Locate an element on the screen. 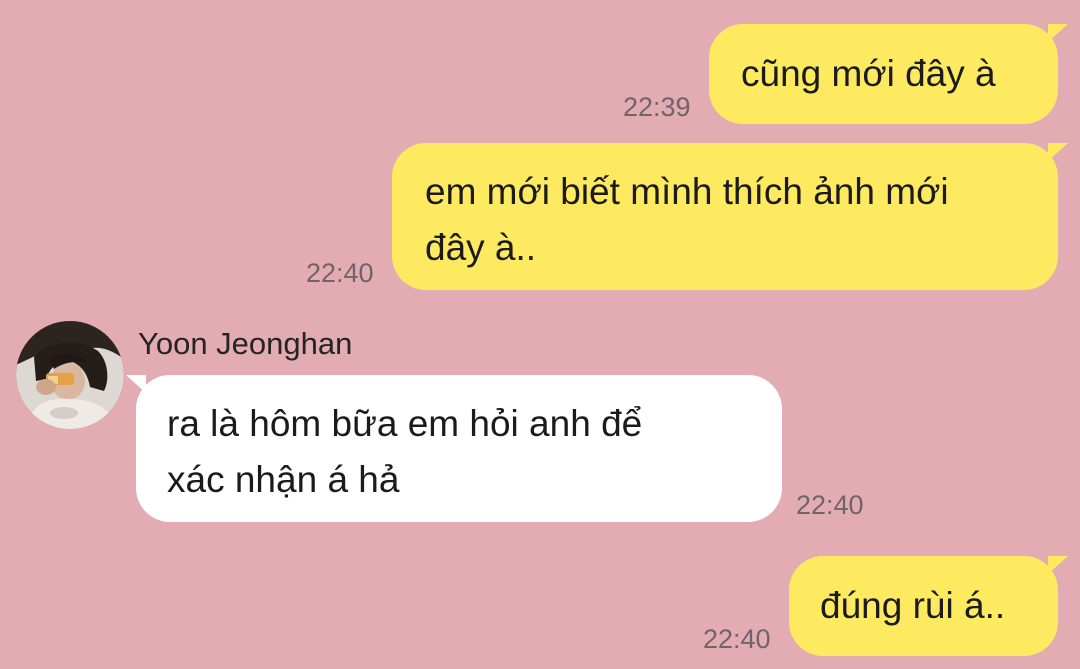  message-bubble-outgoing: em mới biết mình thích ảnh mới đây à.. is located at coordinates (730, 216).